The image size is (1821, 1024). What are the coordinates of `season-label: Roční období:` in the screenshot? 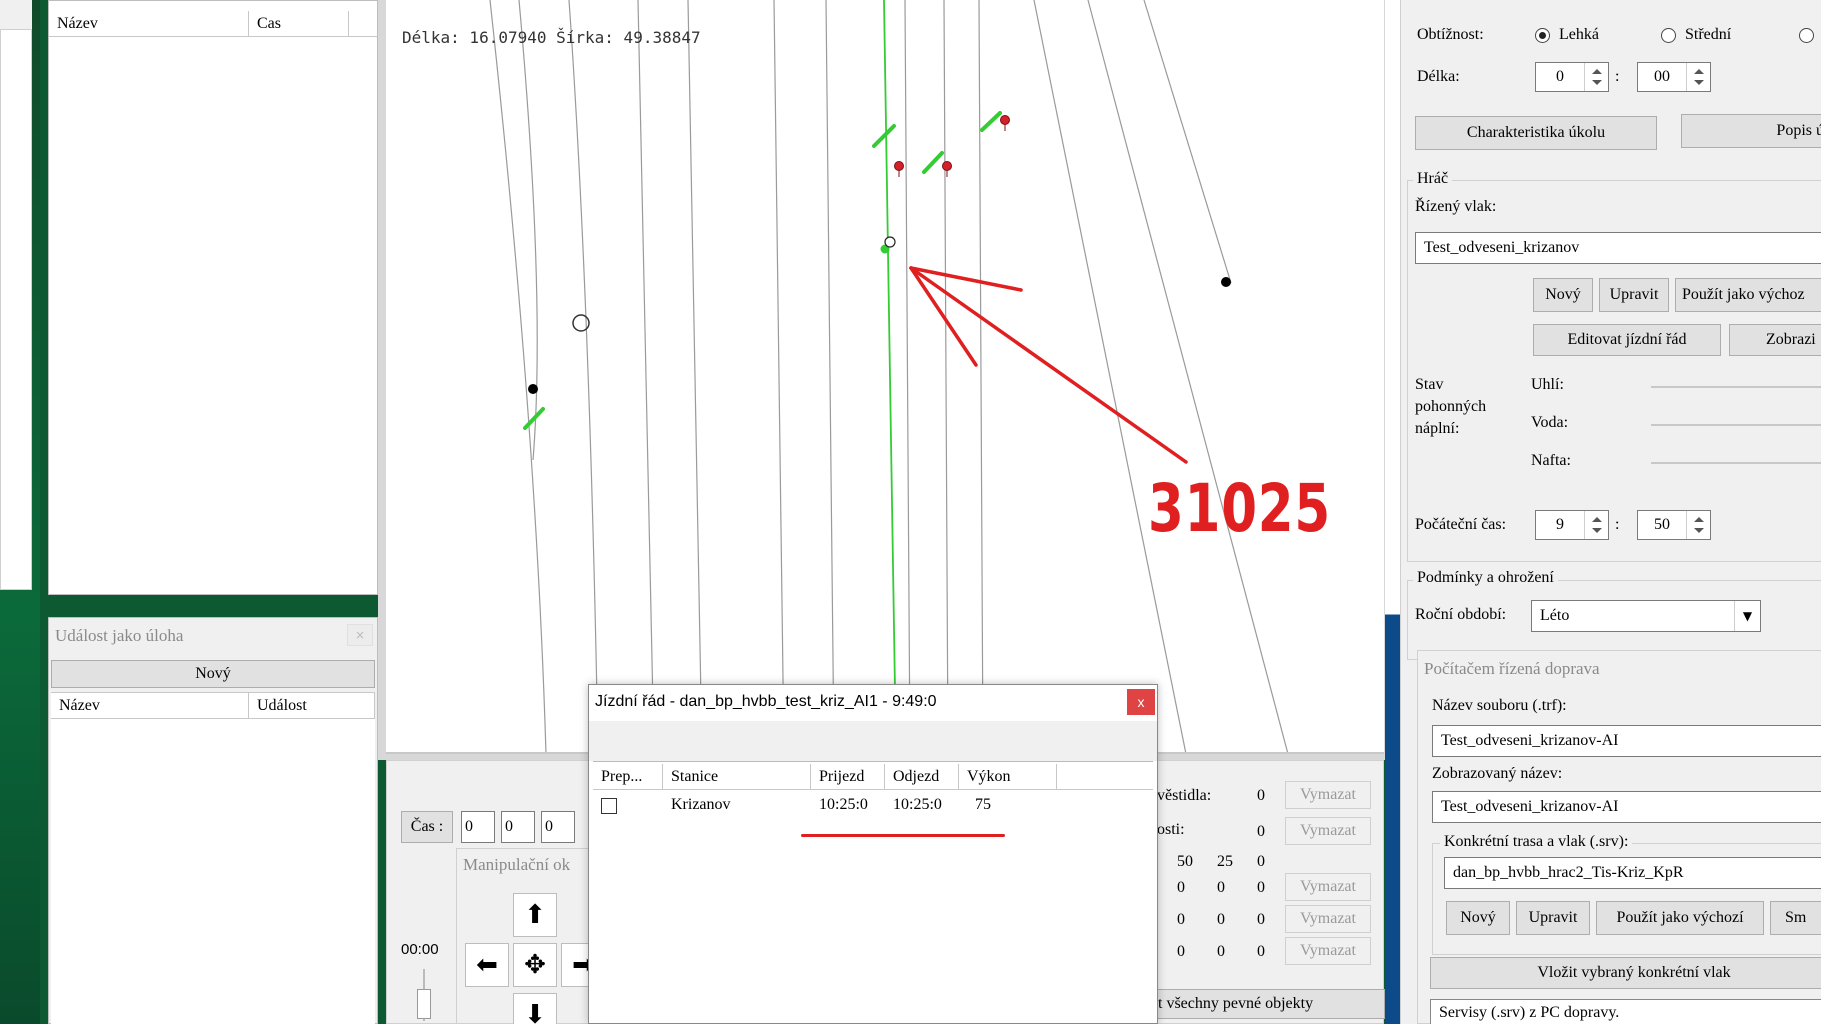 It's located at (1461, 614).